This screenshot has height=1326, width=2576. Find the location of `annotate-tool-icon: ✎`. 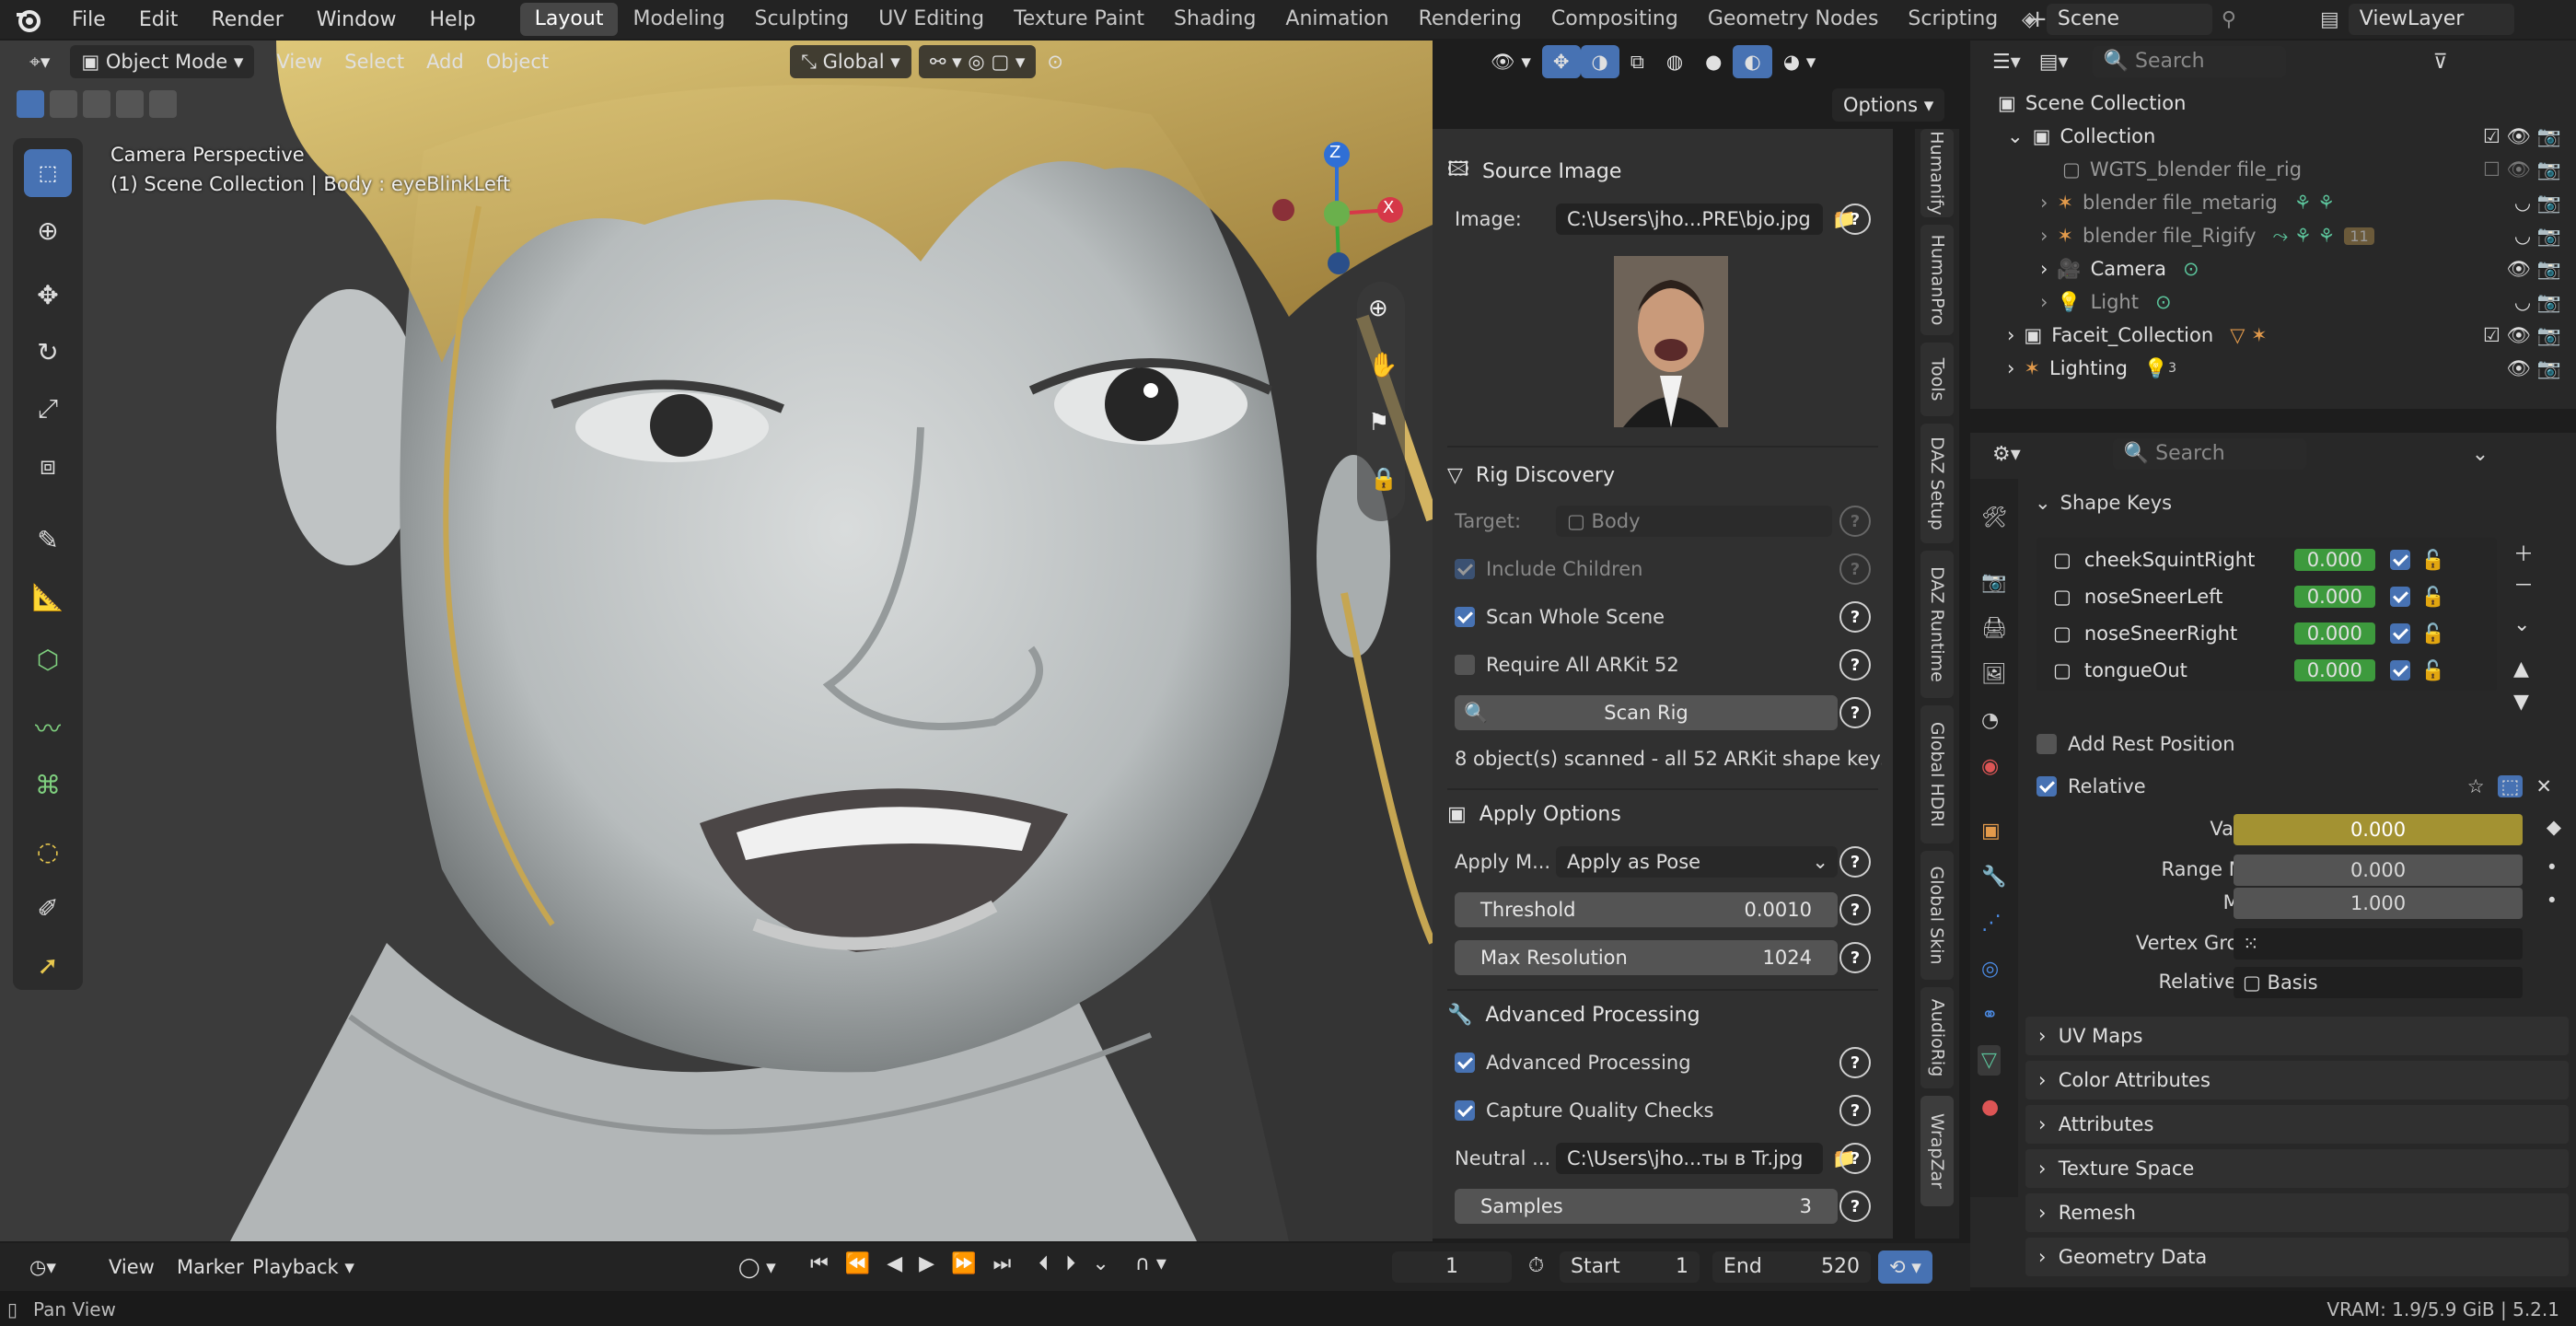

annotate-tool-icon: ✎ is located at coordinates (48, 540).